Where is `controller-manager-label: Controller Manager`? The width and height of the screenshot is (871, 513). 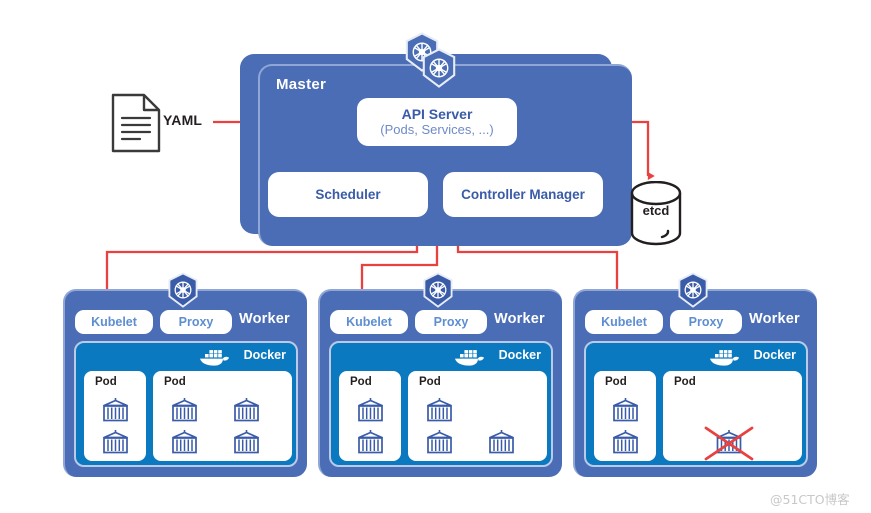 controller-manager-label: Controller Manager is located at coordinates (523, 194).